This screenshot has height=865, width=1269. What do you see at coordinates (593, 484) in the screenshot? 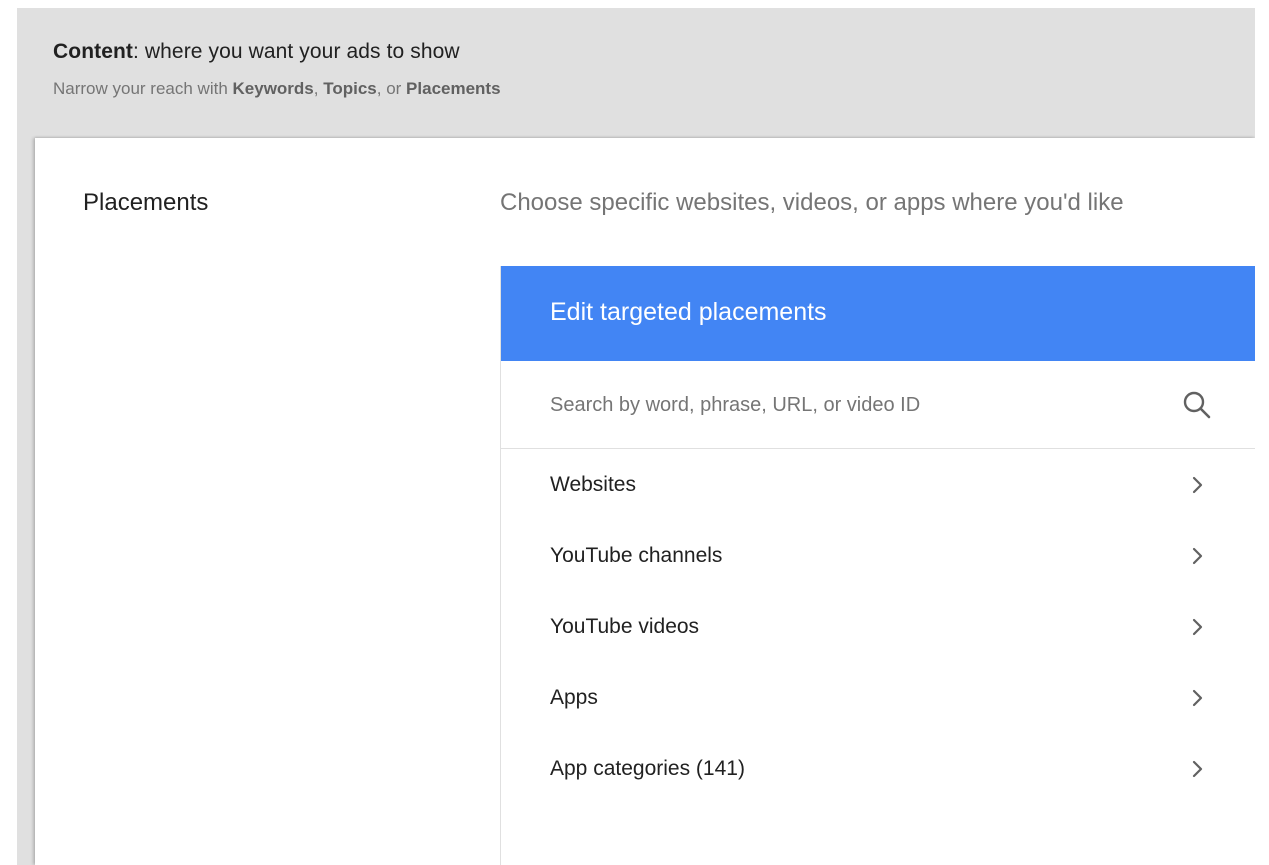
I see `list-item-label: Websites` at bounding box center [593, 484].